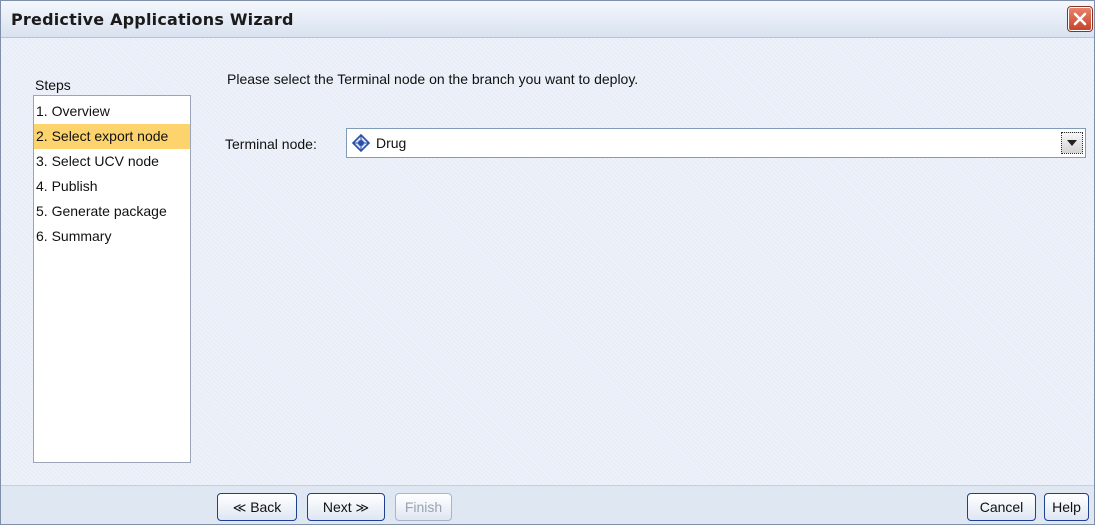 The image size is (1095, 525). Describe the element at coordinates (112, 161) in the screenshot. I see `step-select-ucv-node: 3. Select UCV node` at that location.